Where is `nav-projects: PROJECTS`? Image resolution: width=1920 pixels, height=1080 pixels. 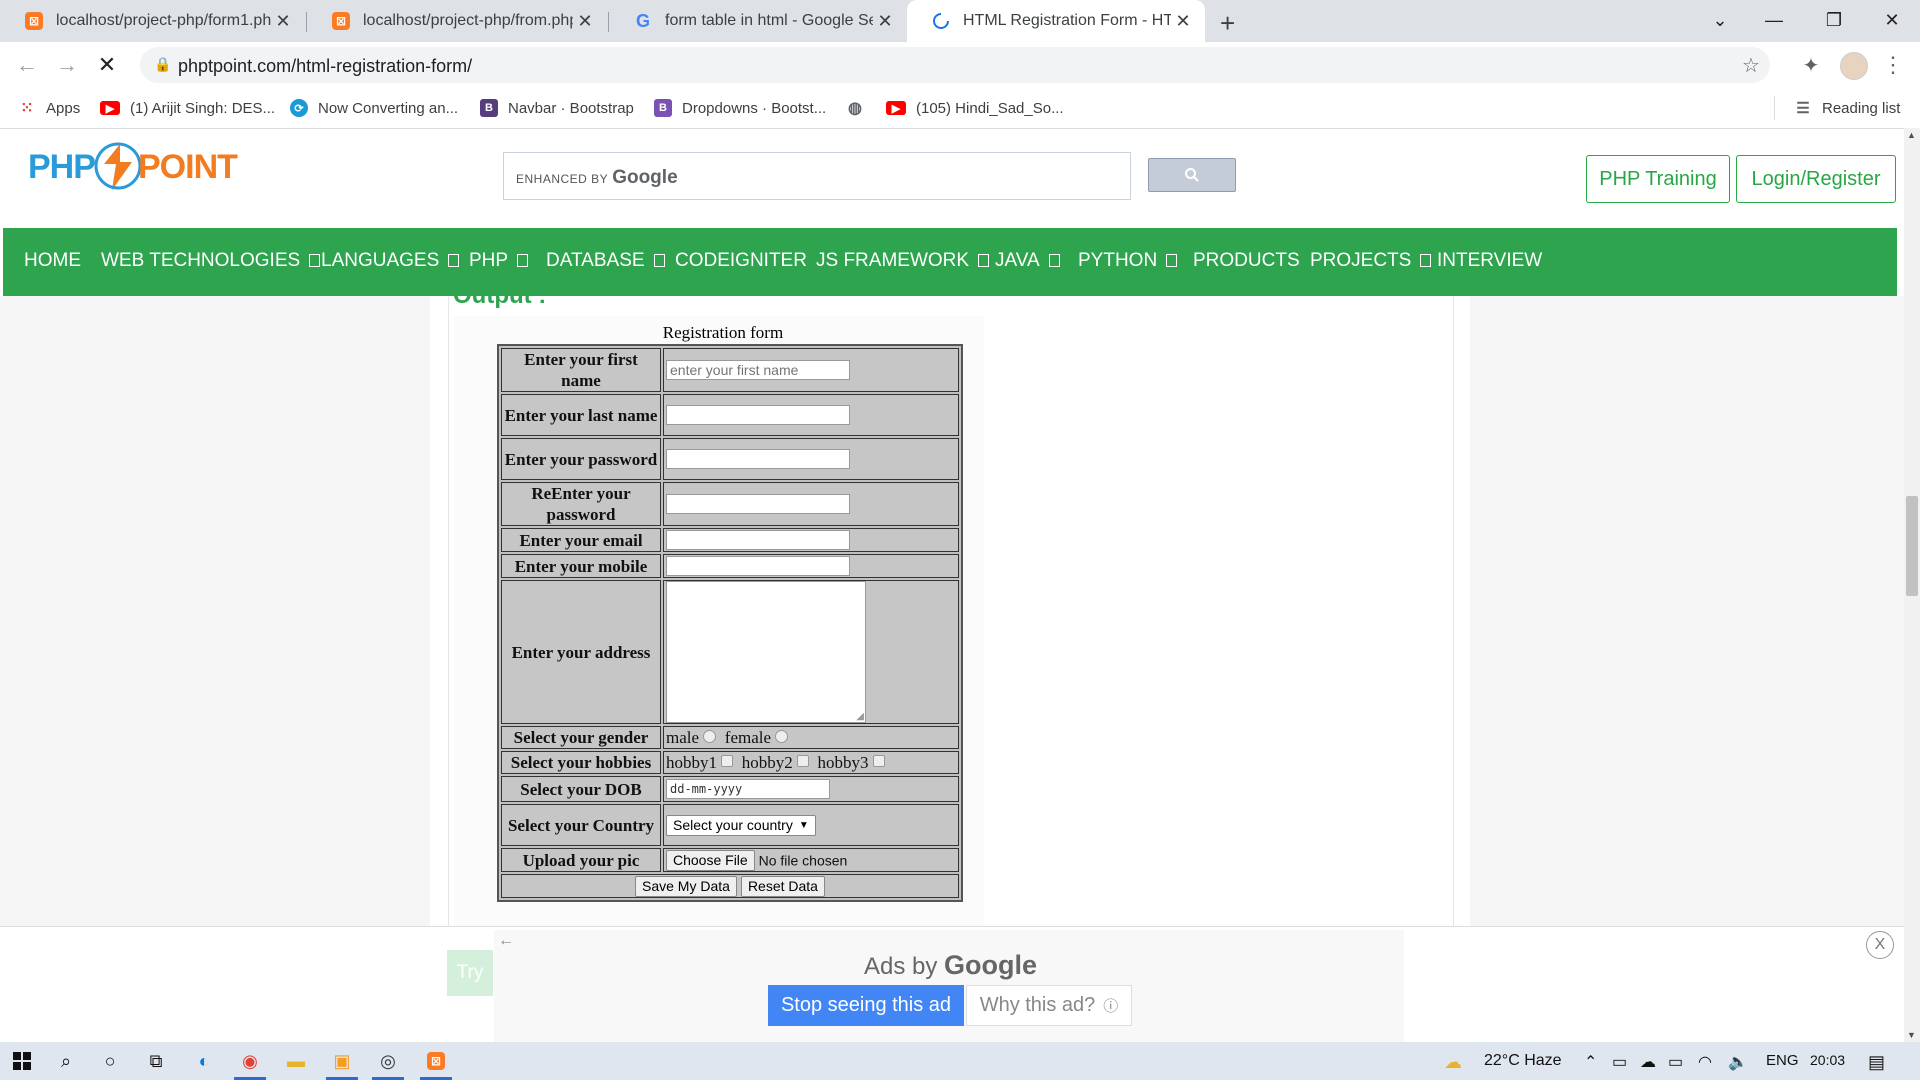
nav-projects: PROJECTS is located at coordinates (1371, 261).